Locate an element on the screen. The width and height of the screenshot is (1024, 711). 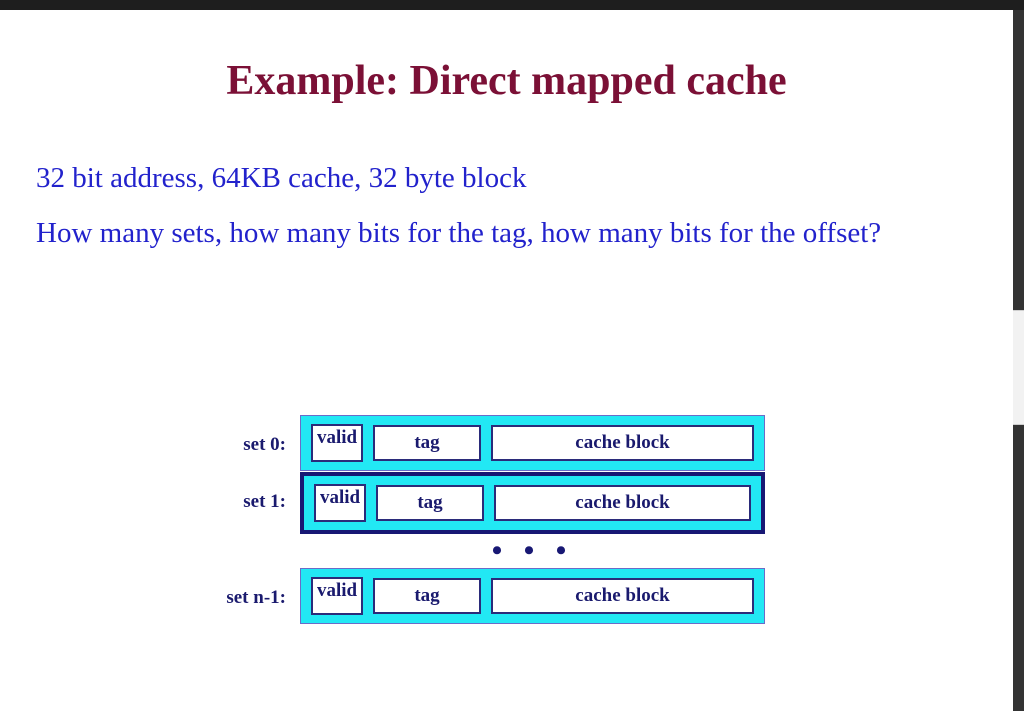
cache-set-label: set n-1: is located at coordinates (256, 597).